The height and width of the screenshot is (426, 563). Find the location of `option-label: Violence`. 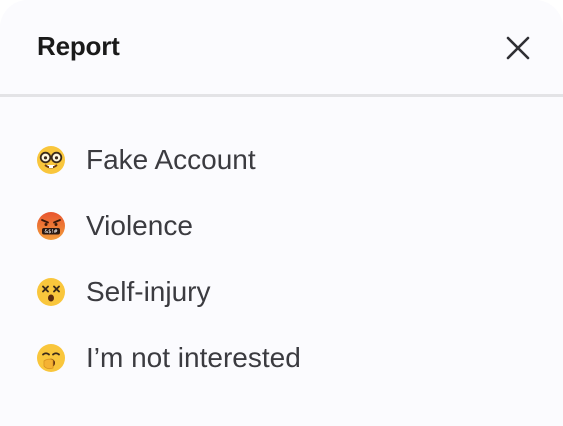

option-label: Violence is located at coordinates (139, 225).